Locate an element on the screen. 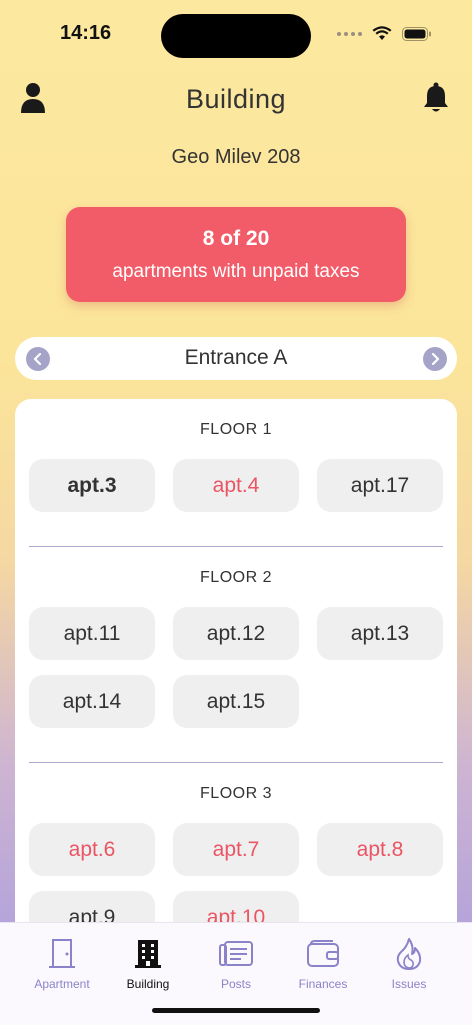 The width and height of the screenshot is (472, 1025). tab-label: Issues is located at coordinates (409, 984).